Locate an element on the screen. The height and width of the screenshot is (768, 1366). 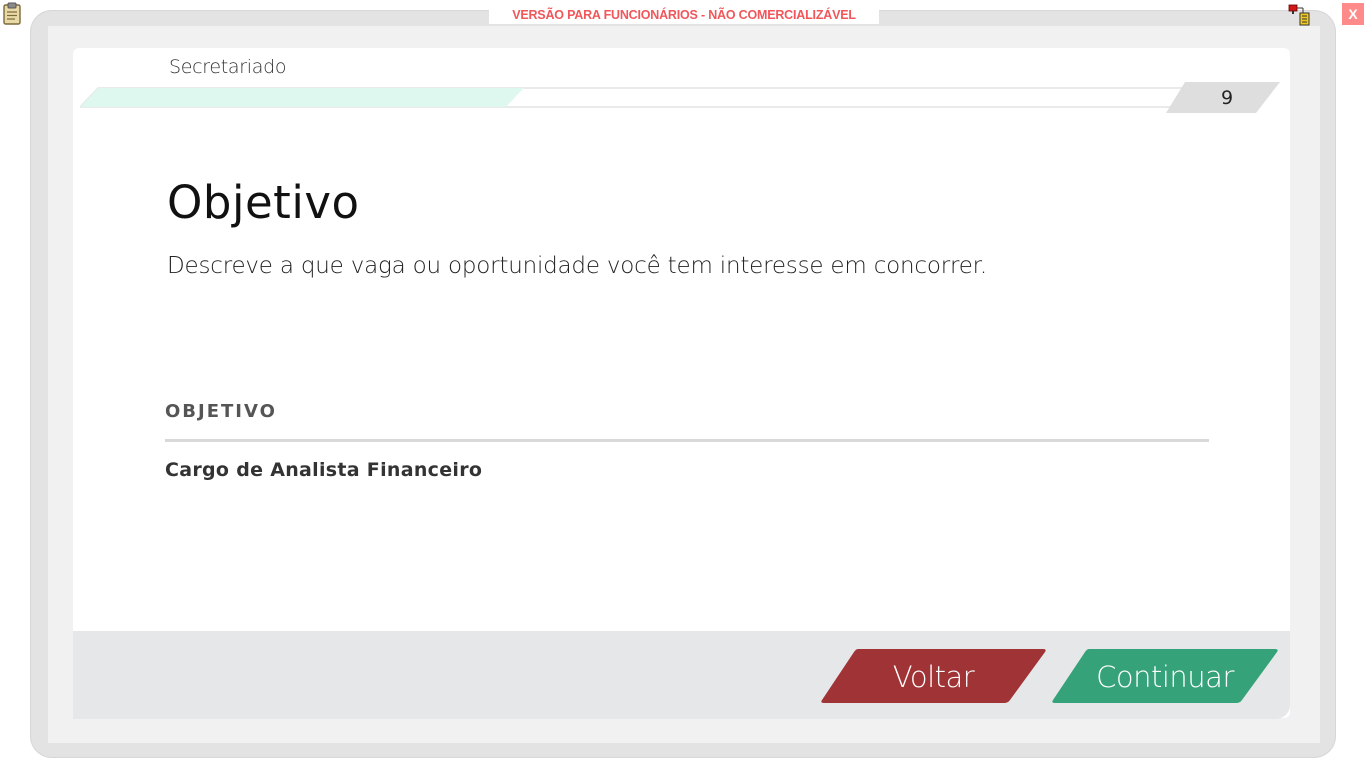
page-number: 9 is located at coordinates (1227, 98).